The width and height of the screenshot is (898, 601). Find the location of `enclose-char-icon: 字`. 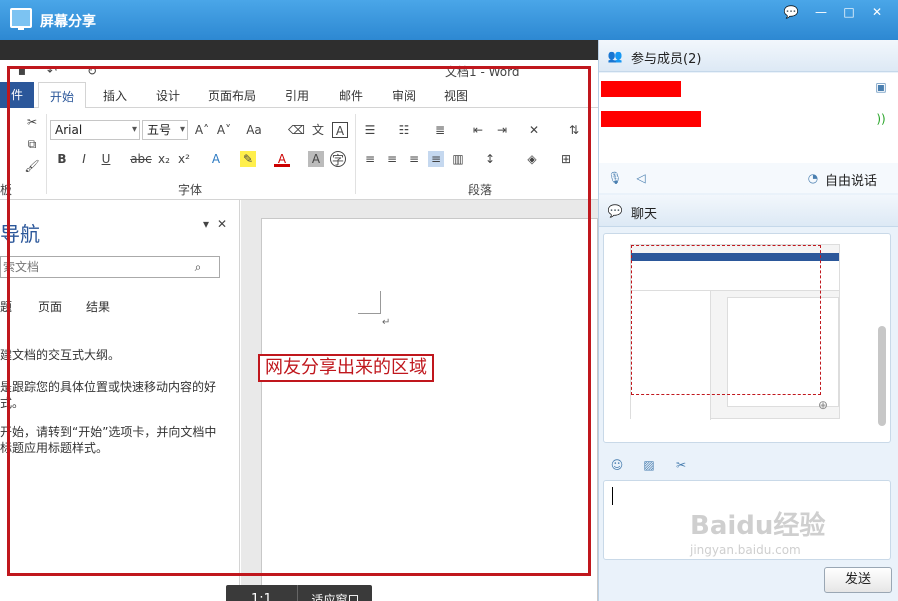

enclose-char-icon: 字 is located at coordinates (338, 159).